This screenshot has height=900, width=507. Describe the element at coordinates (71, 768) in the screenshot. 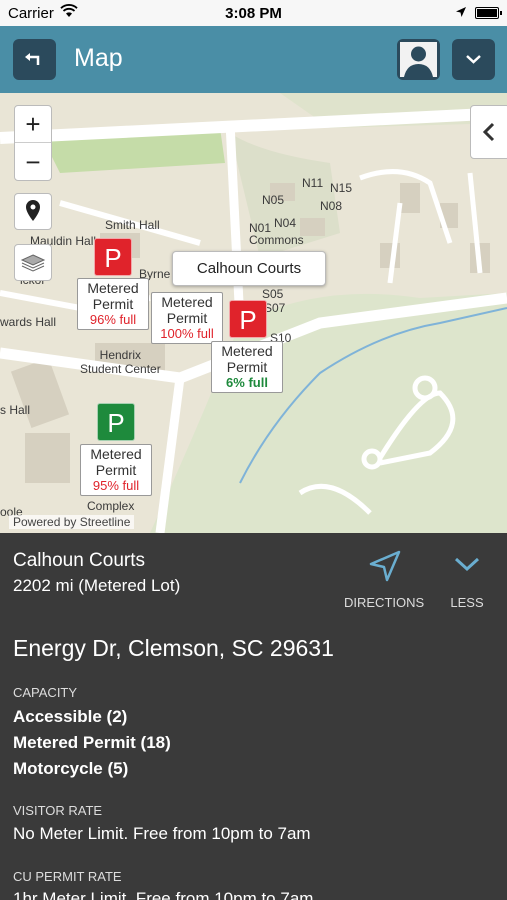

I see `capacity-item: Motorcycle (5)` at that location.